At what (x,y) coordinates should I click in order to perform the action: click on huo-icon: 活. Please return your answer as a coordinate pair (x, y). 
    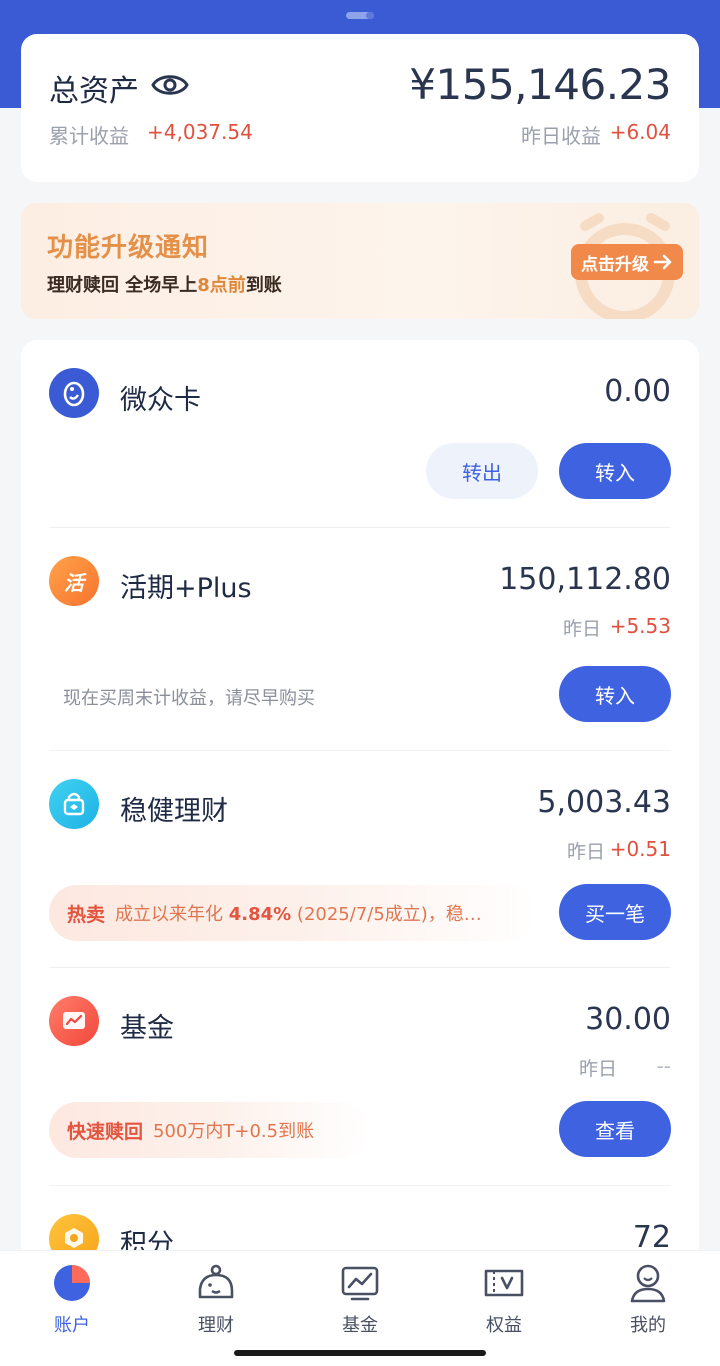
    Looking at the image, I should click on (74, 581).